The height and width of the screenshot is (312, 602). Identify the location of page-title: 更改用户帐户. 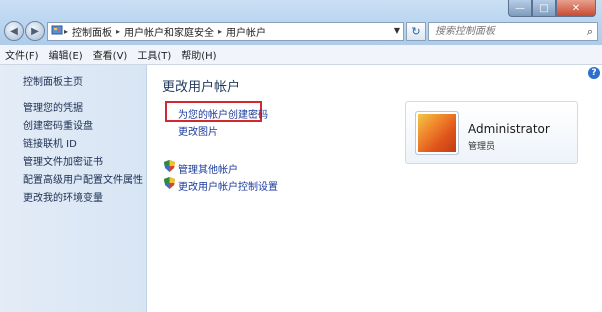
(201, 87).